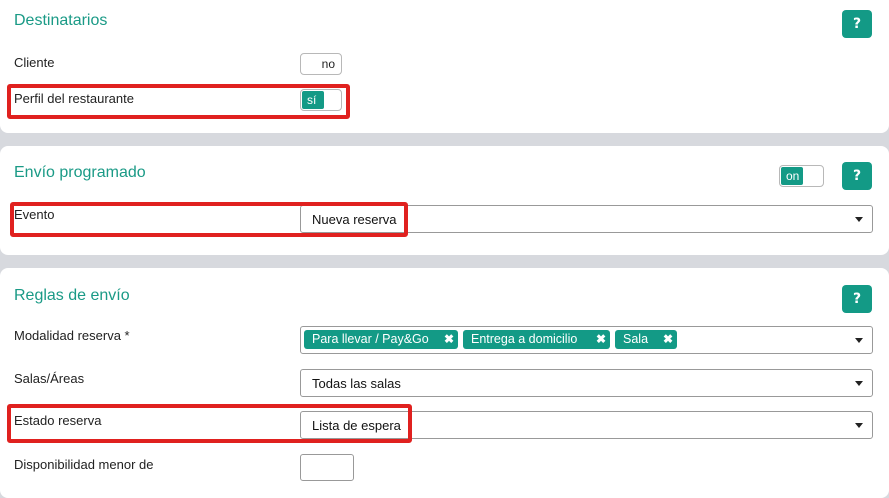 The width and height of the screenshot is (889, 498). What do you see at coordinates (857, 24) in the screenshot?
I see `recipients-help-button: ?` at bounding box center [857, 24].